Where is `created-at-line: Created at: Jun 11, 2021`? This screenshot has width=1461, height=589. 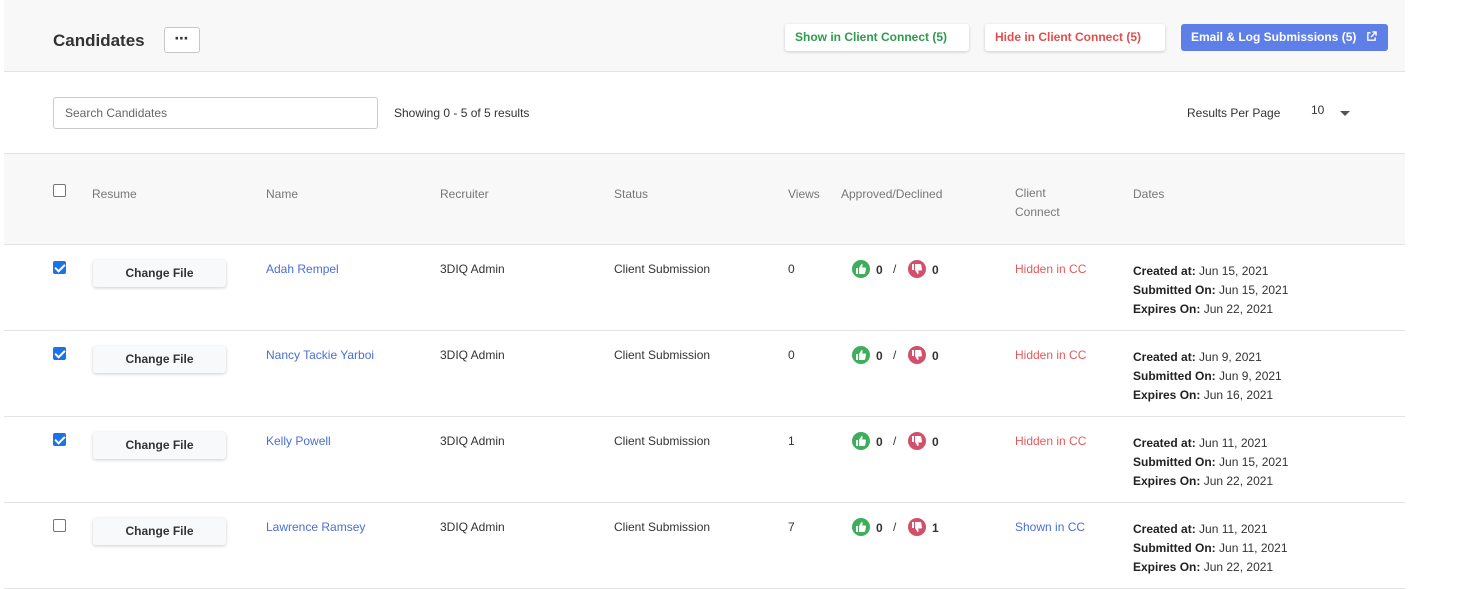
created-at-line: Created at: Jun 11, 2021 is located at coordinates (1210, 443).